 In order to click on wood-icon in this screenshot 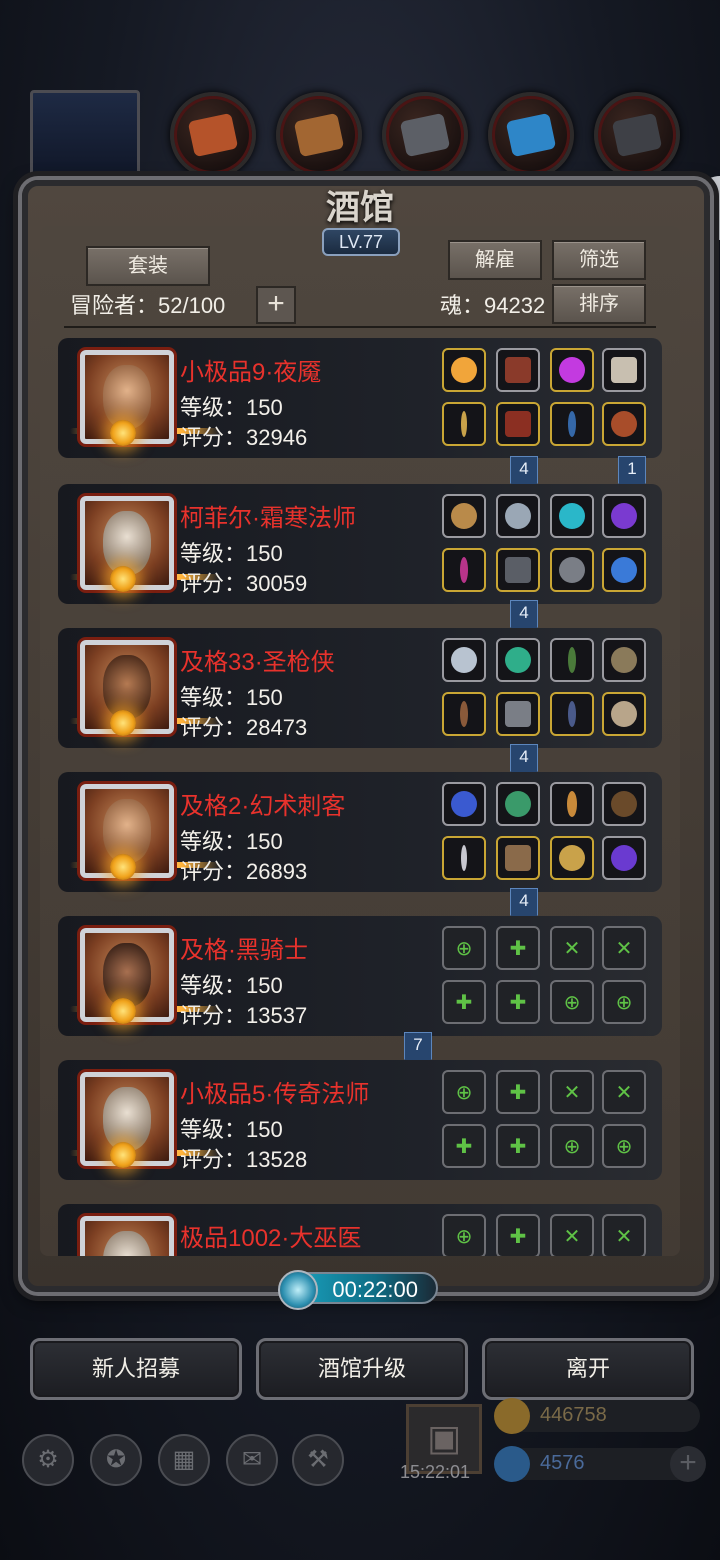, I will do `click(319, 135)`.